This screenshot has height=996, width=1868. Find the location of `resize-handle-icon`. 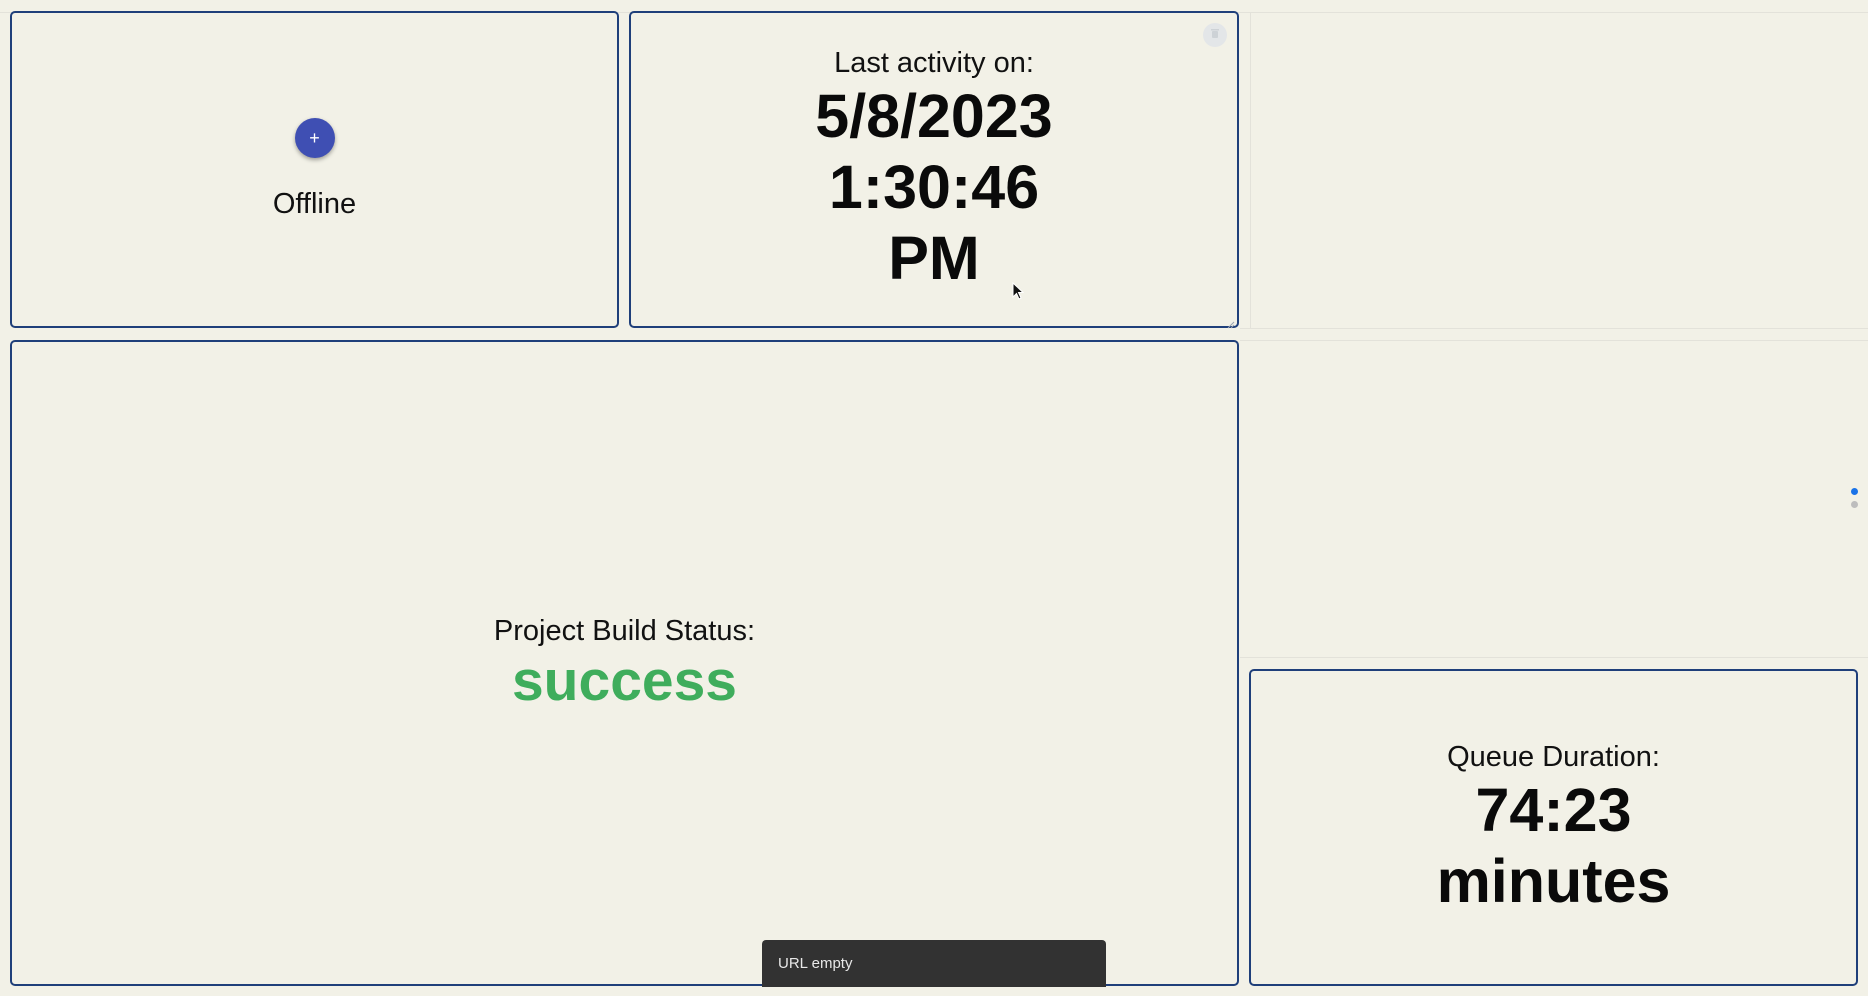

resize-handle-icon is located at coordinates (1231, 322).